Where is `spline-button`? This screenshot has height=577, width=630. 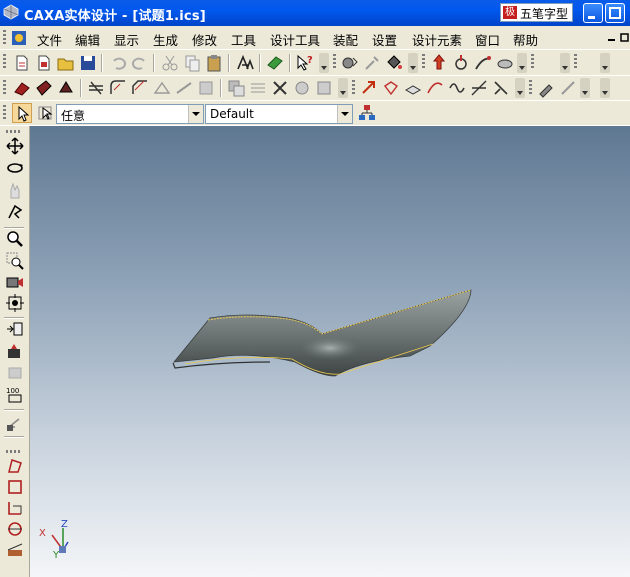 spline-button is located at coordinates (457, 88).